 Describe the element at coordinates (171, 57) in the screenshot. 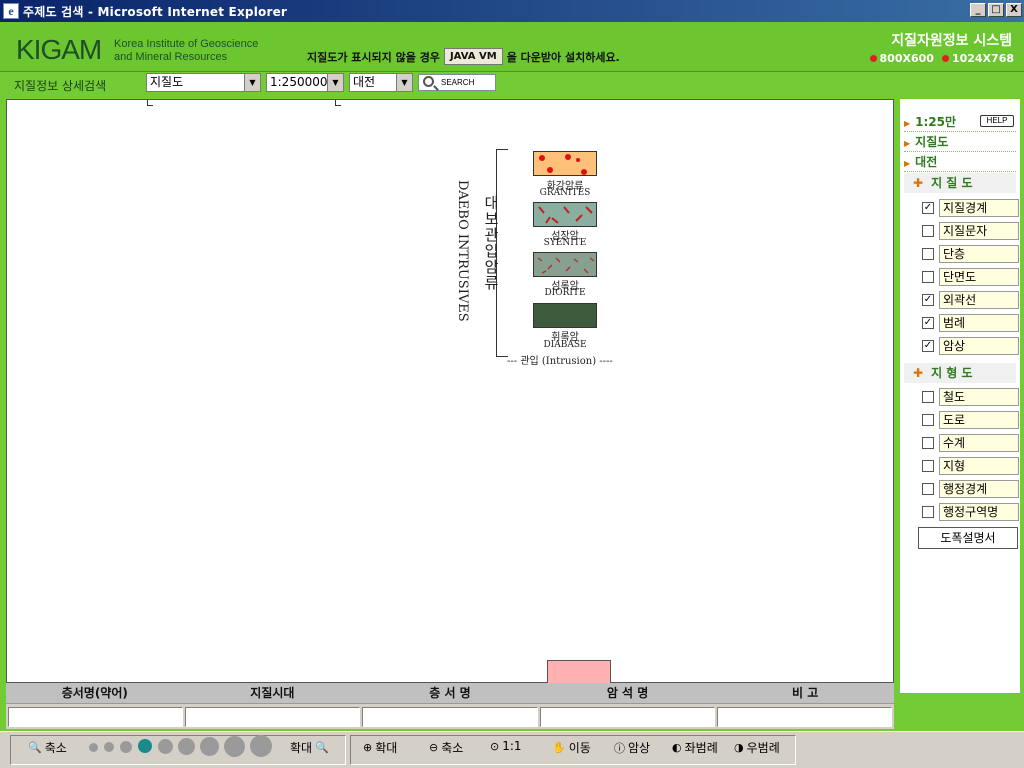

I see `logo-subtitle-line2: and Mineral Resources` at that location.